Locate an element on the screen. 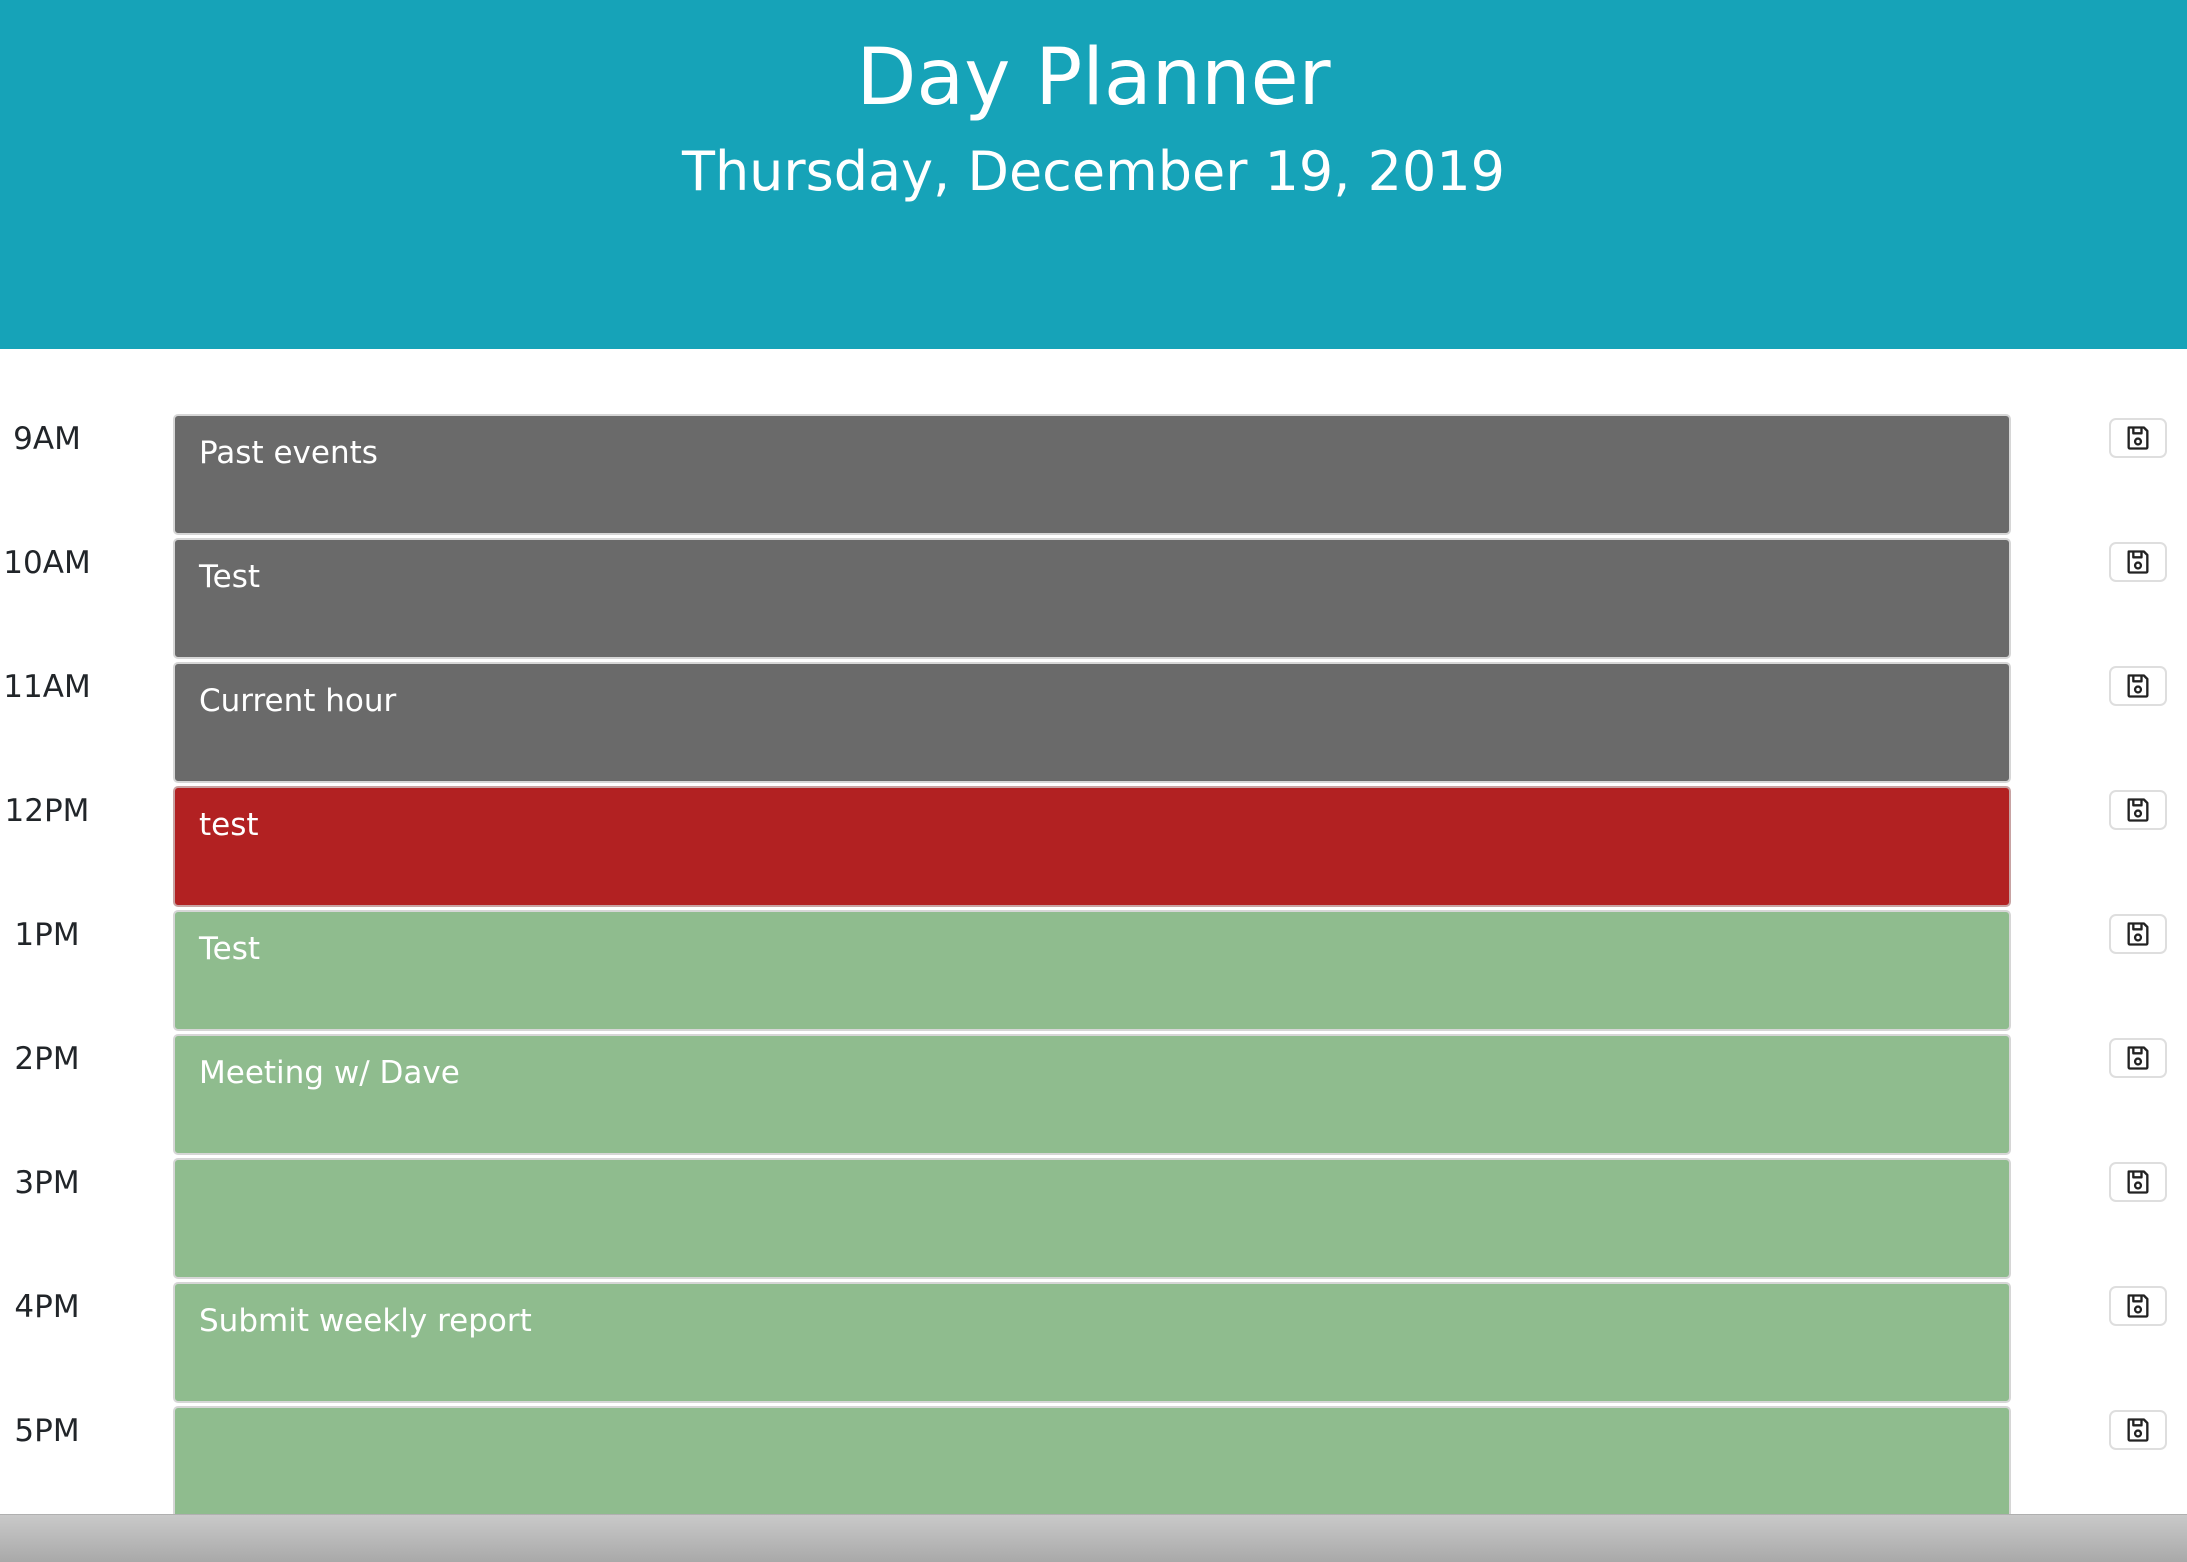  time-block-row: 12PM test is located at coordinates (1093, 847).